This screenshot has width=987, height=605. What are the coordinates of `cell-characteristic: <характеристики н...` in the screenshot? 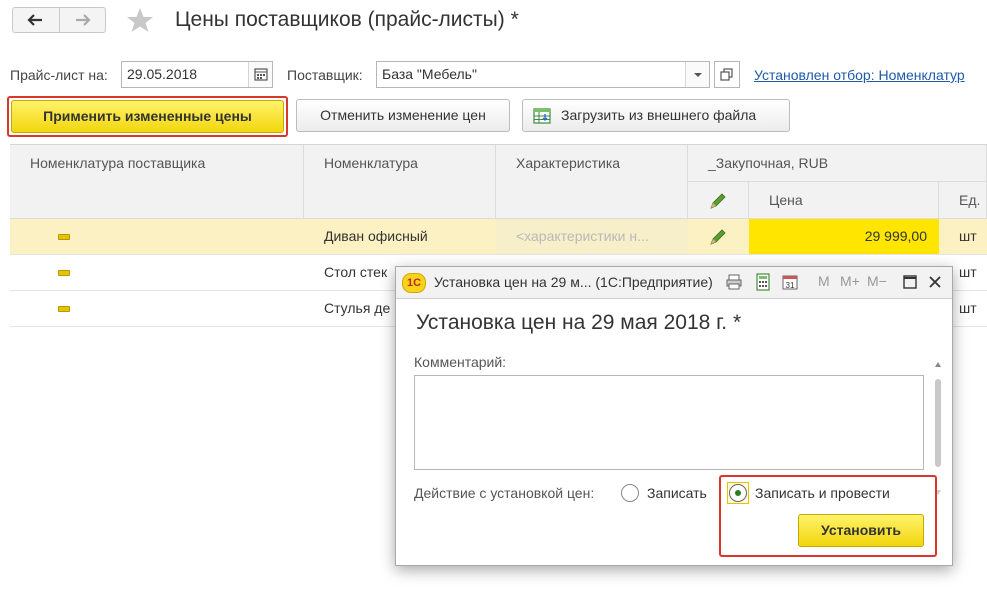 It's located at (592, 236).